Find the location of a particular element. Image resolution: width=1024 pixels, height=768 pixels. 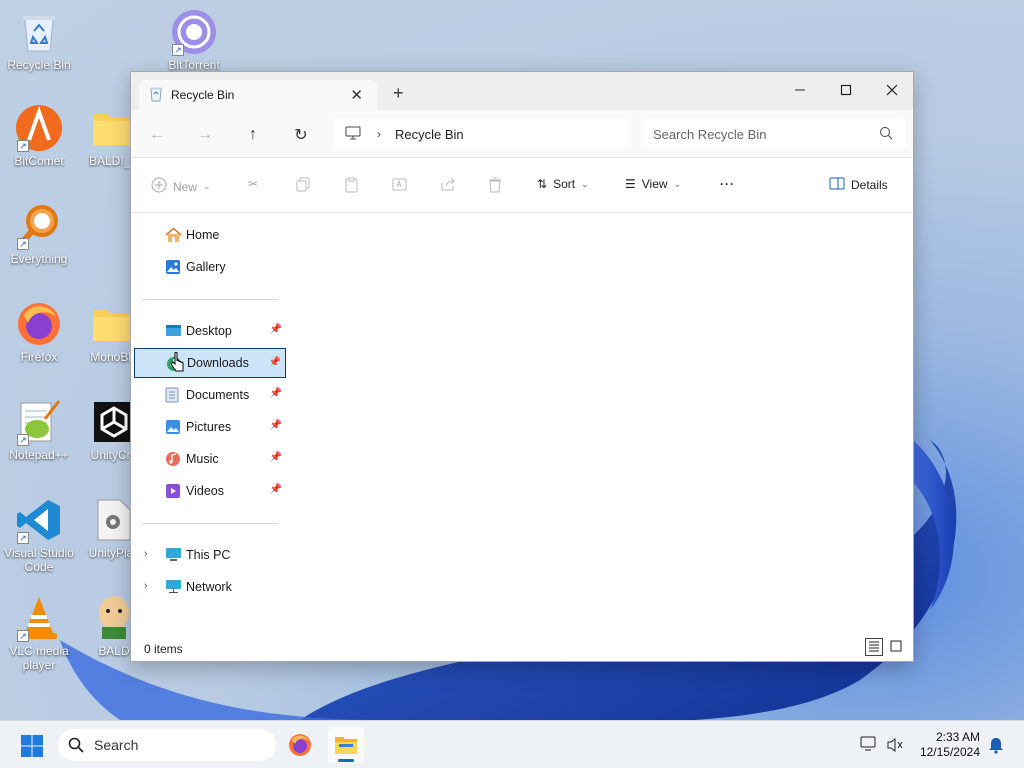

new-label: New is located at coordinates (185, 186).